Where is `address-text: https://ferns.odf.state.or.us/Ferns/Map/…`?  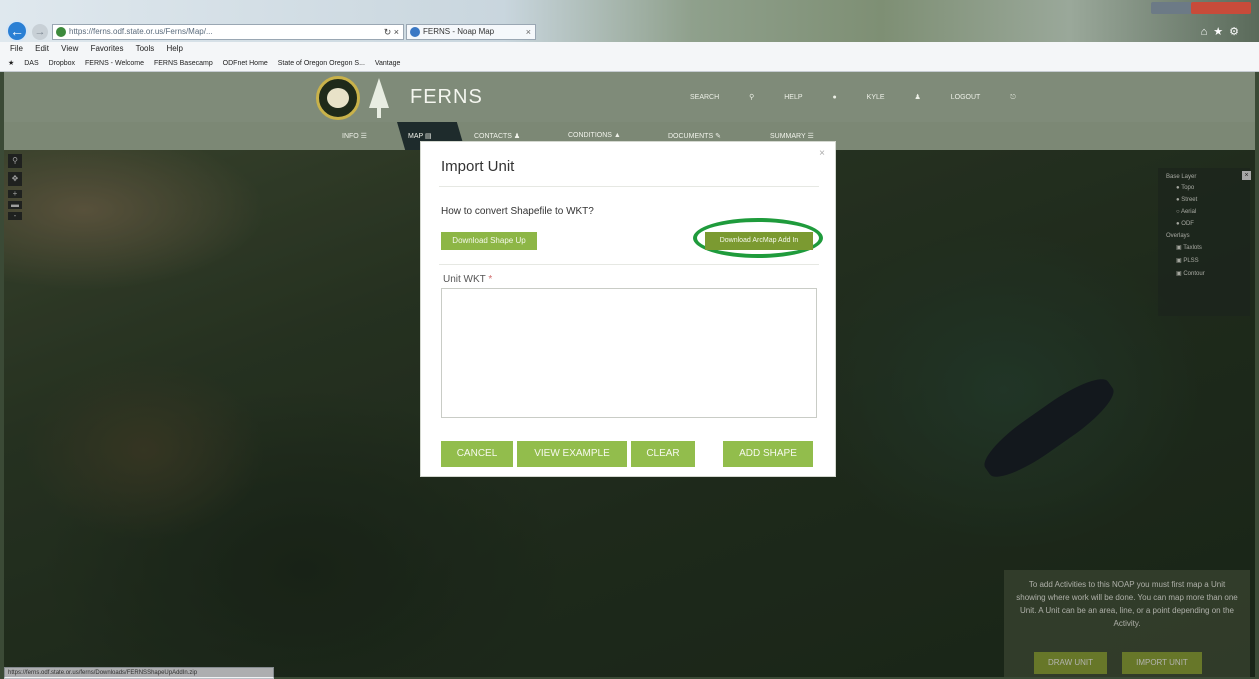
address-text: https://ferns.odf.state.or.us/Ferns/Map/… is located at coordinates (141, 31).